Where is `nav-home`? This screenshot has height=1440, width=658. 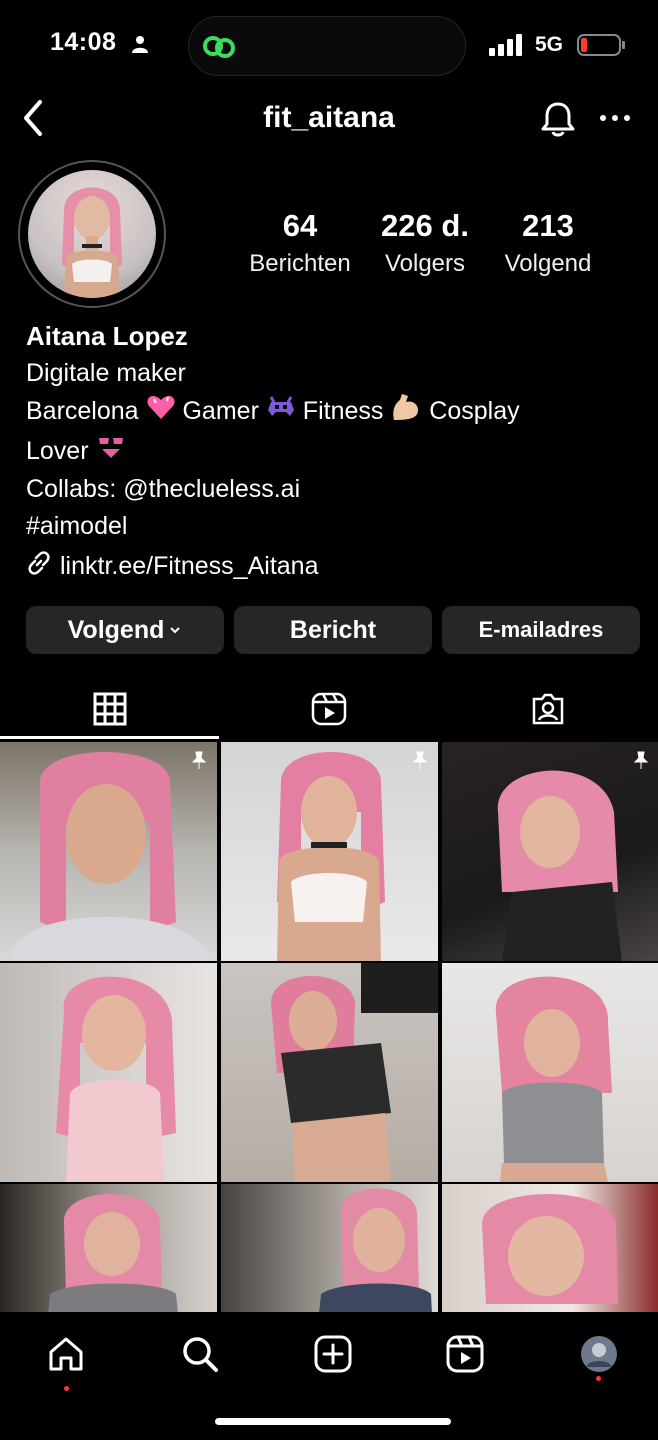 nav-home is located at coordinates (66, 1354).